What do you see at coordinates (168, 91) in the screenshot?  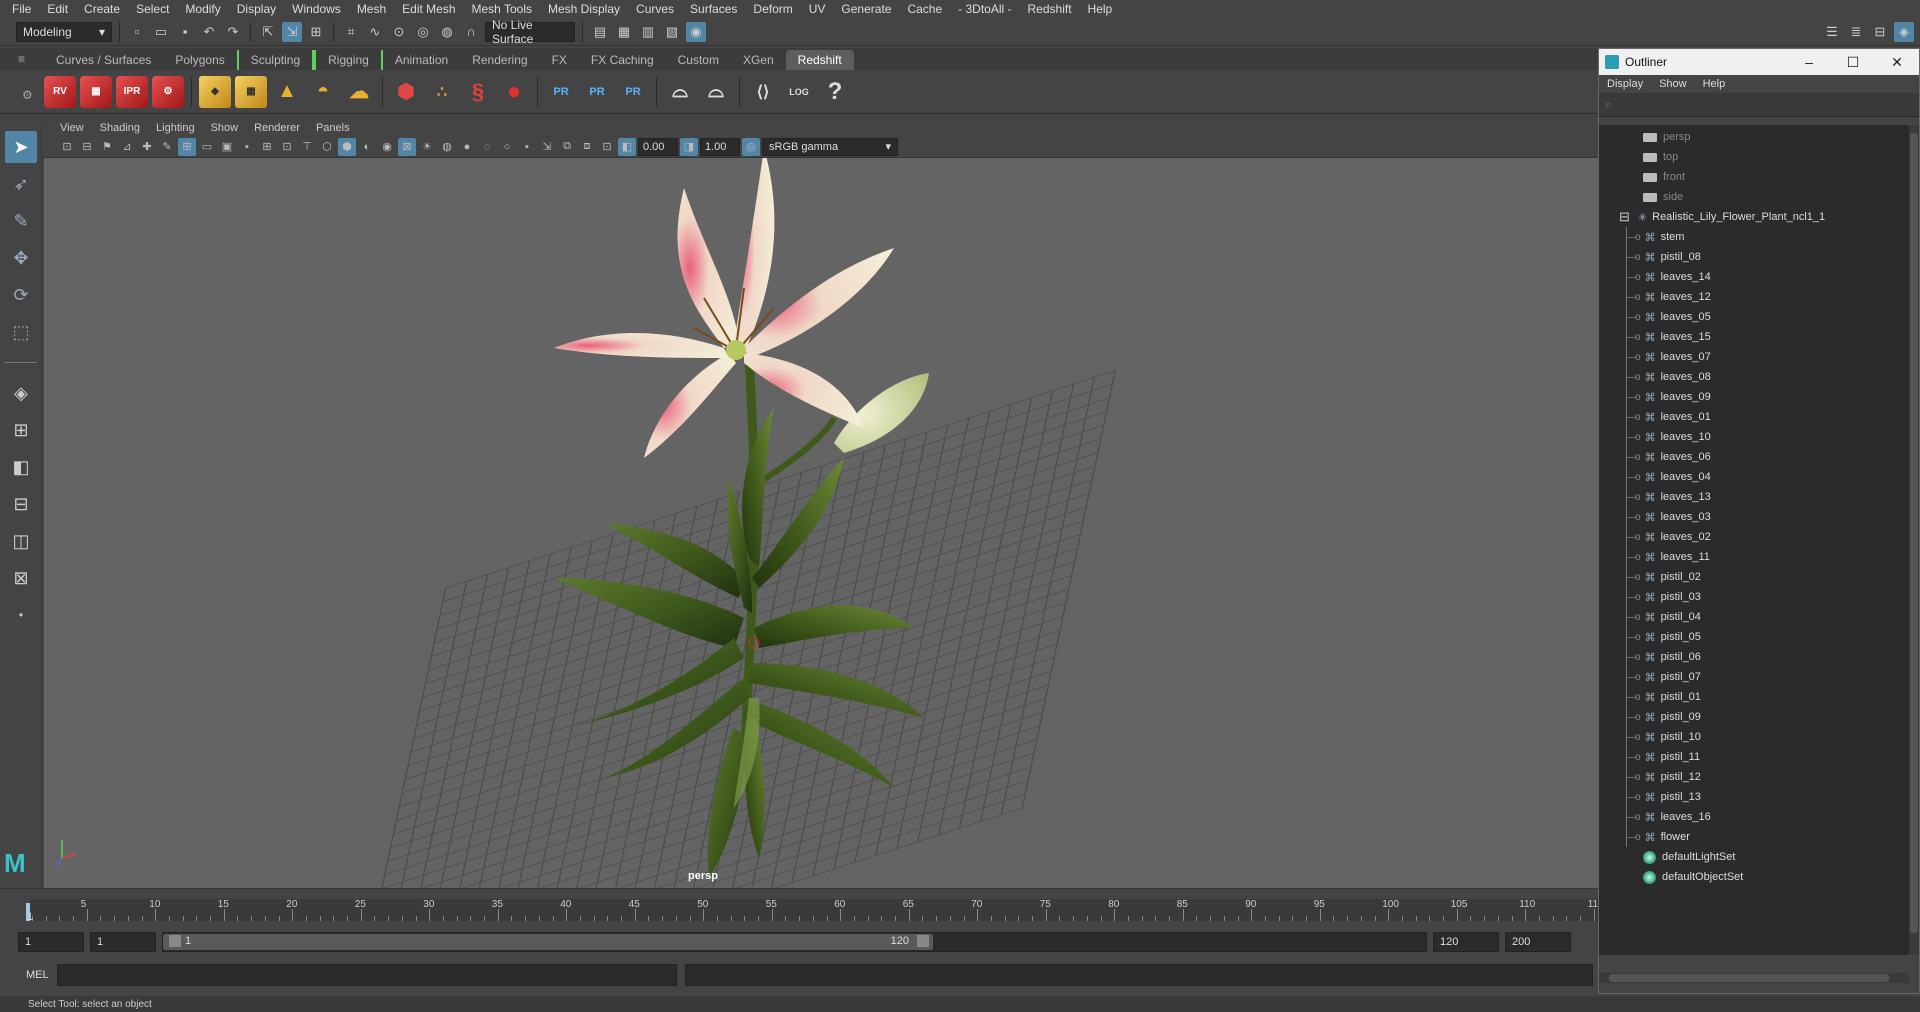 I see `redshift-settings-button: ⚙` at bounding box center [168, 91].